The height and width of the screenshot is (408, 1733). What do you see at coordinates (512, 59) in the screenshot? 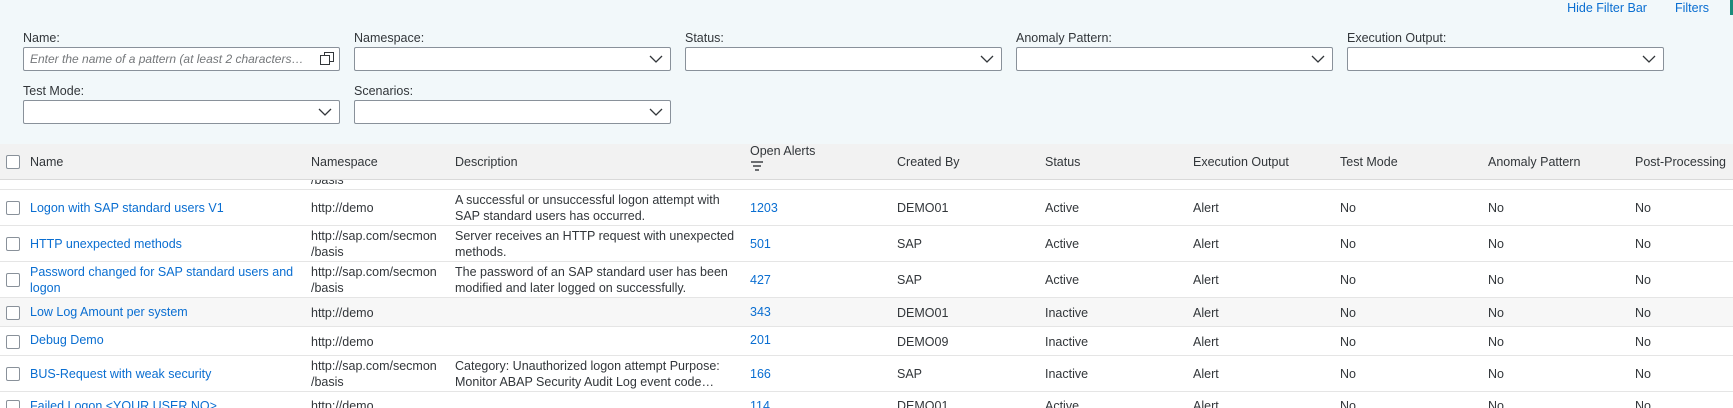
I see `namespace-select` at bounding box center [512, 59].